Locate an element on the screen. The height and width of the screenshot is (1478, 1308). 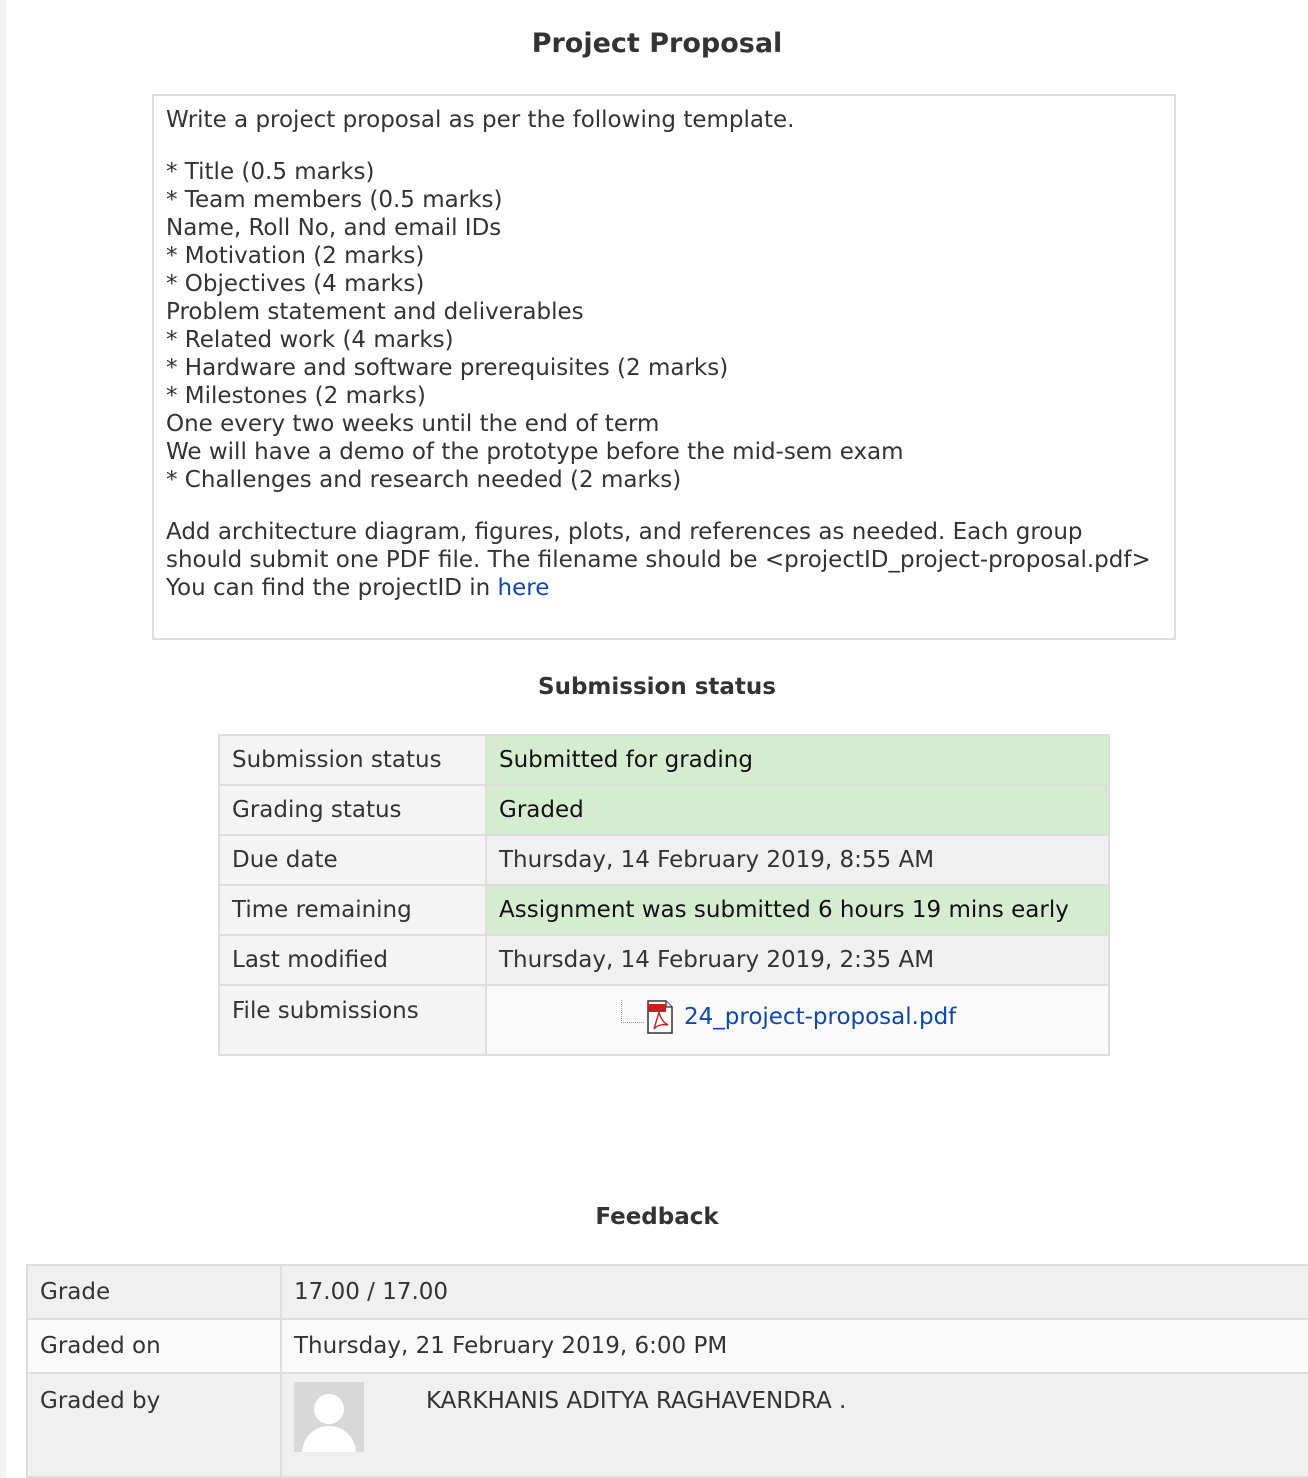
due-date-value: Thursday, 14 February 2019, 8:55 AM is located at coordinates (797, 860).